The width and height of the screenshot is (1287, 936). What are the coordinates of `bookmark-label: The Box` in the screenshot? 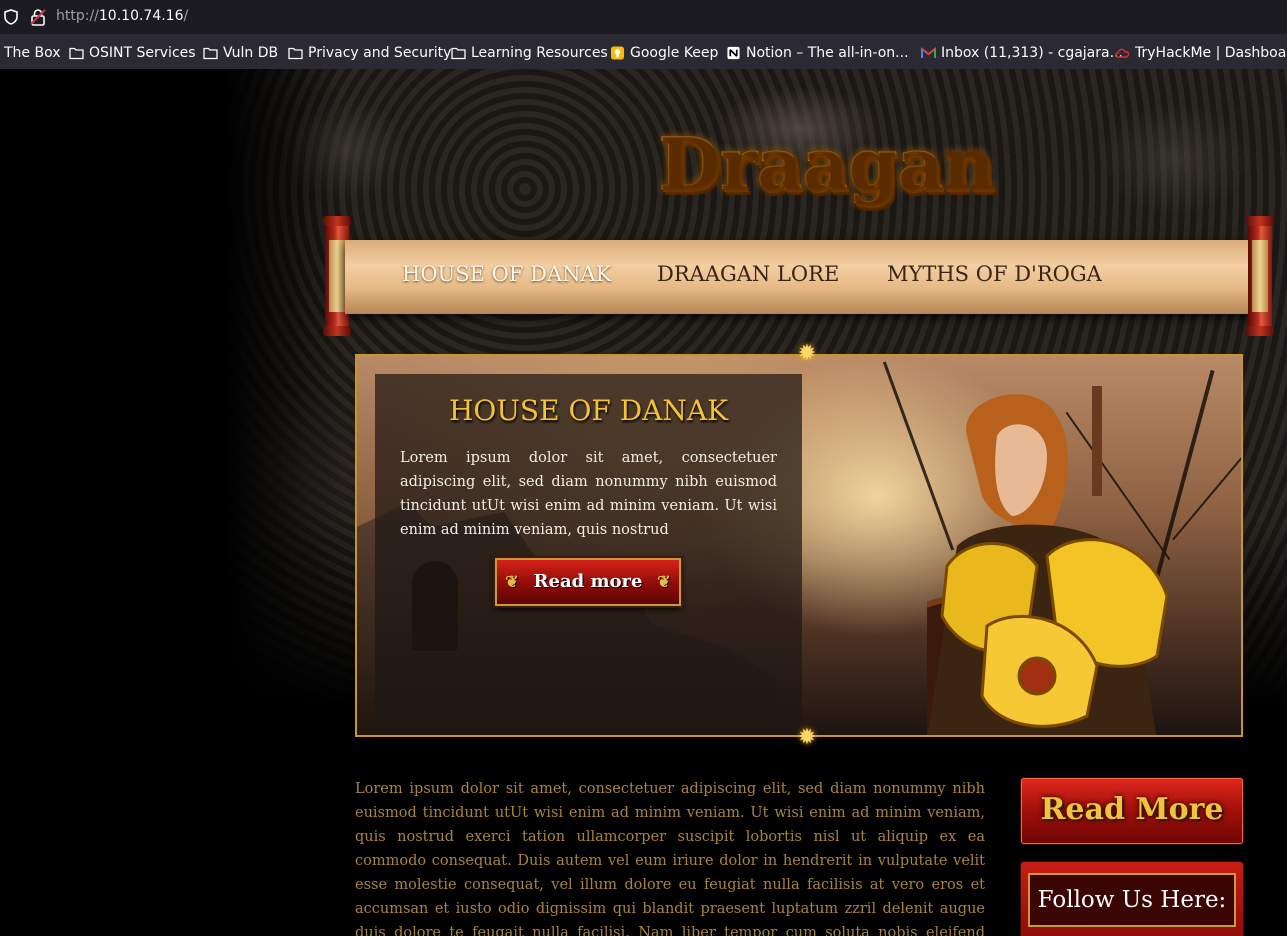 It's located at (32, 53).